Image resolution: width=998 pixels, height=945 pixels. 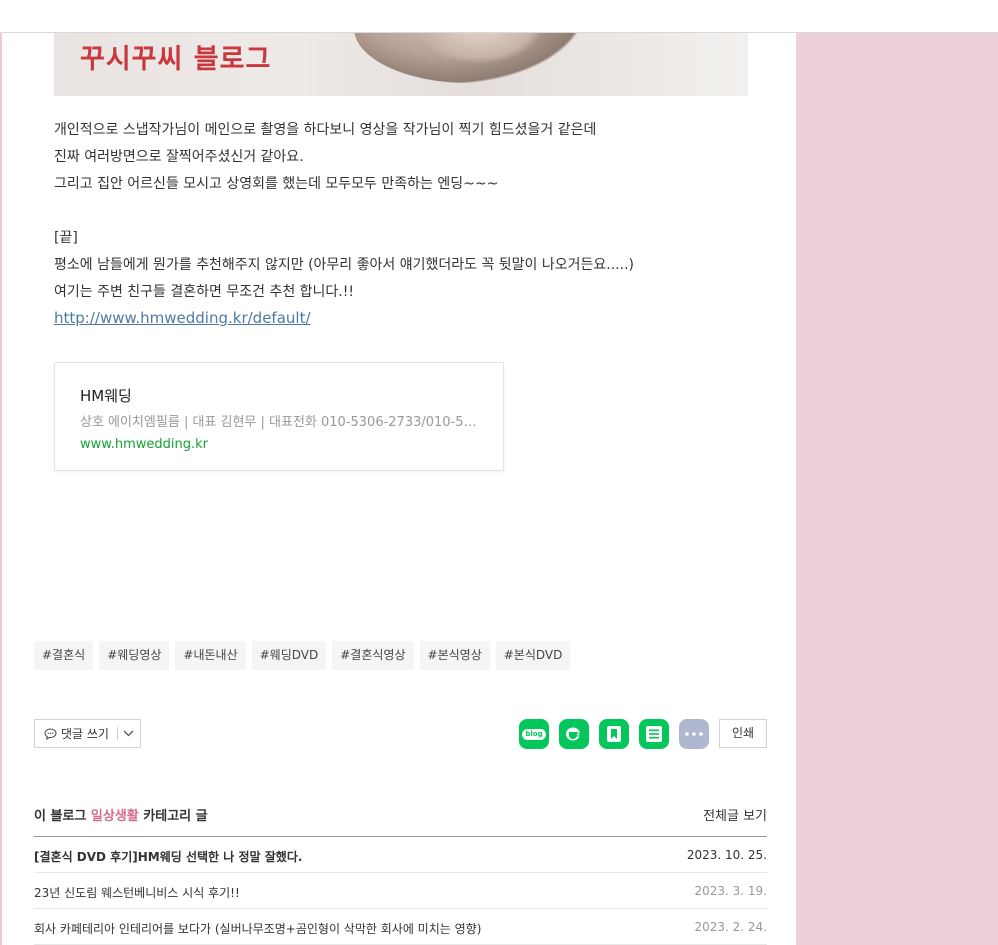 I want to click on tag-item: #본식영상, so click(x=454, y=655).